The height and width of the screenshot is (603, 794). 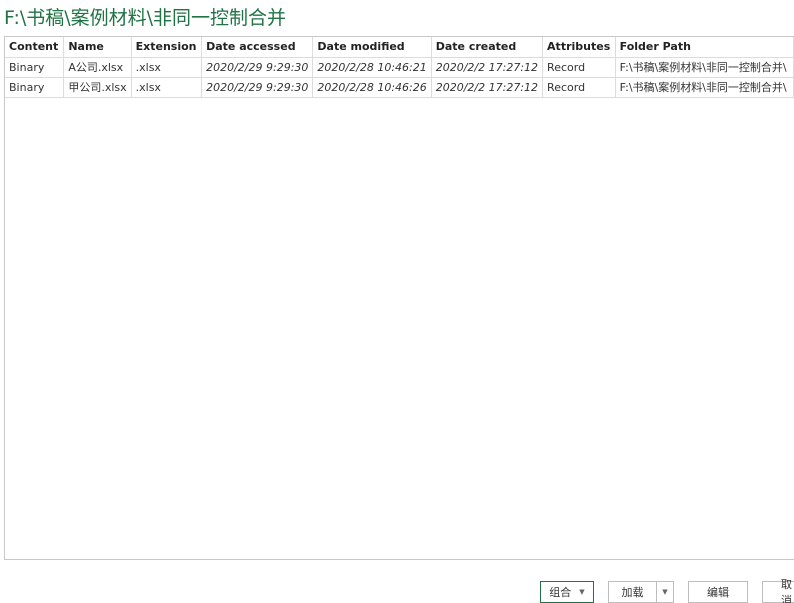 I want to click on column-header-extension: Extension, so click(x=167, y=47).